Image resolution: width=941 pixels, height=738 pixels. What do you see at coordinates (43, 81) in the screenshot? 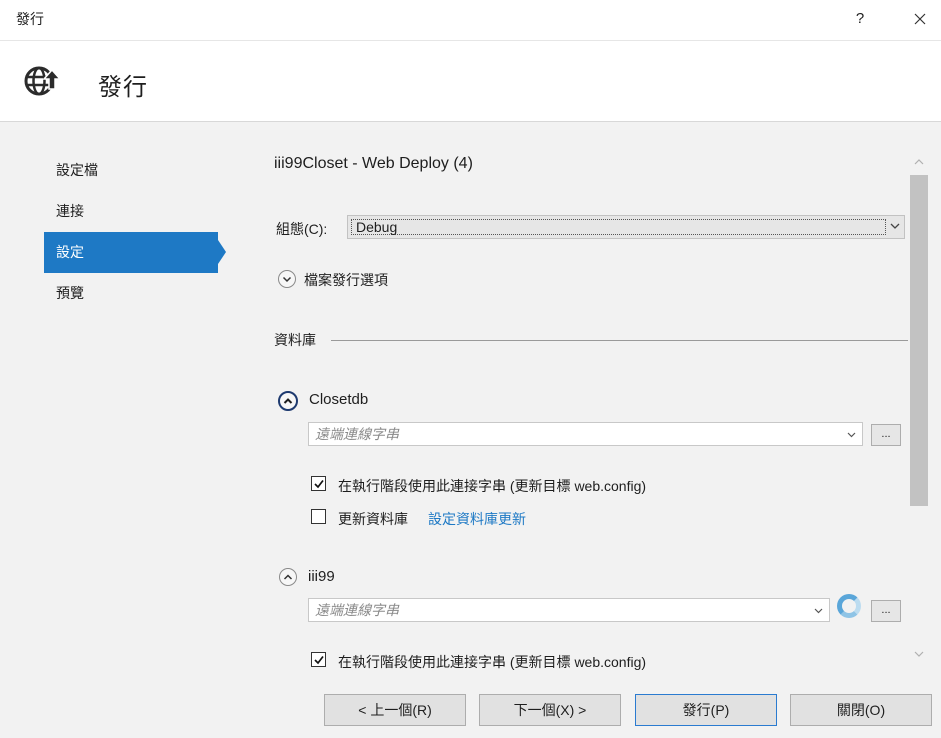
I see `globe-publish-icon` at bounding box center [43, 81].